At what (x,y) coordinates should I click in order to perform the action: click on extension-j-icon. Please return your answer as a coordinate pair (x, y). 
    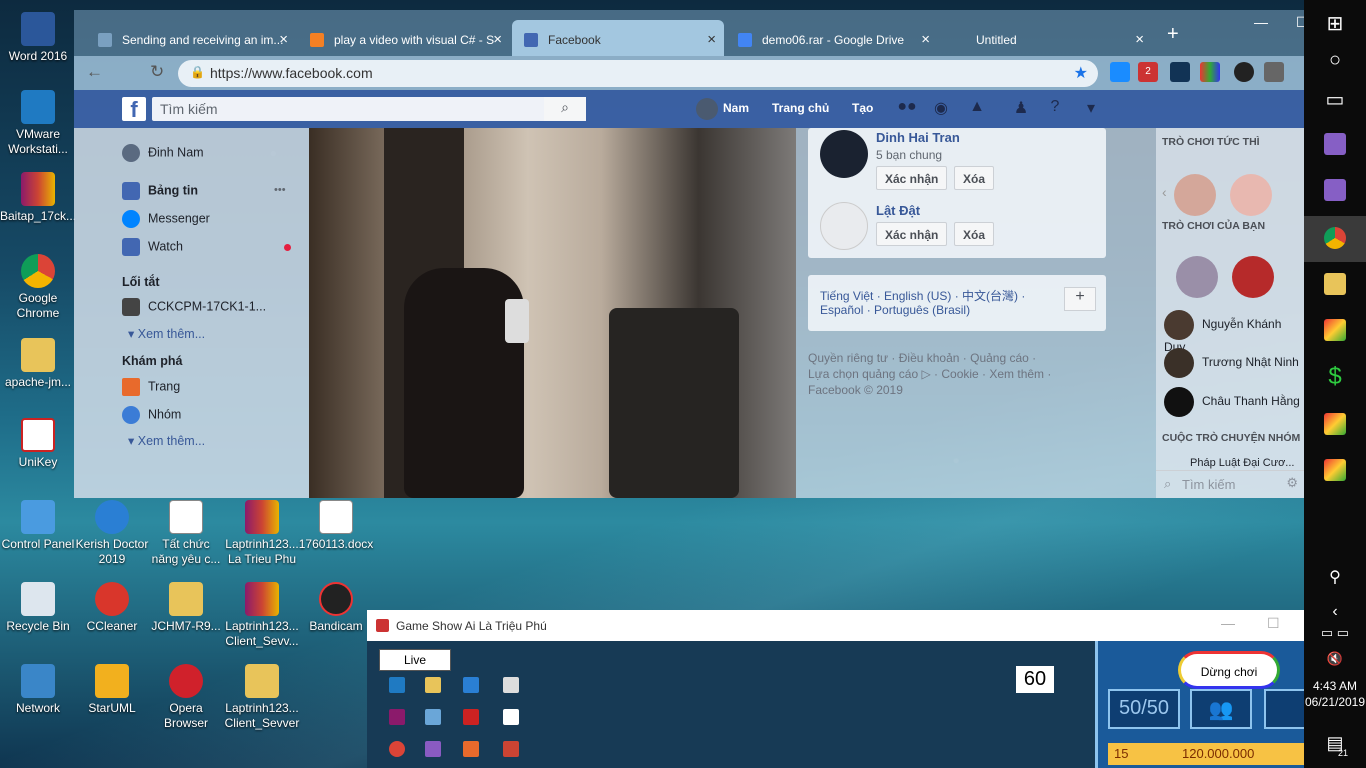
    Looking at the image, I should click on (1180, 72).